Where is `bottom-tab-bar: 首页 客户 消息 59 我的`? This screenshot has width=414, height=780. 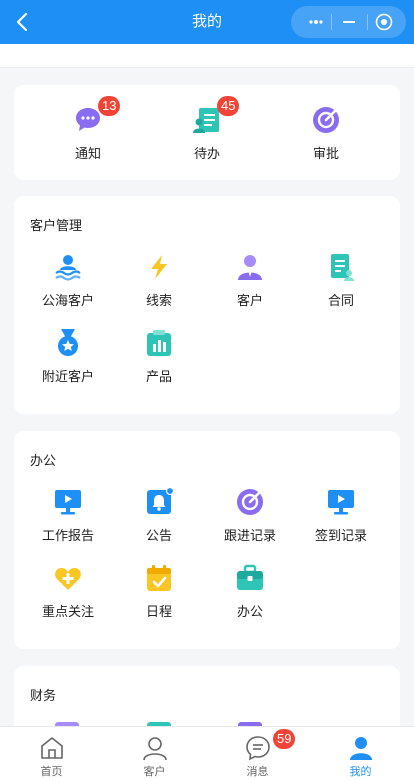
bottom-tab-bar: 首页 客户 消息 59 我的 is located at coordinates (207, 753).